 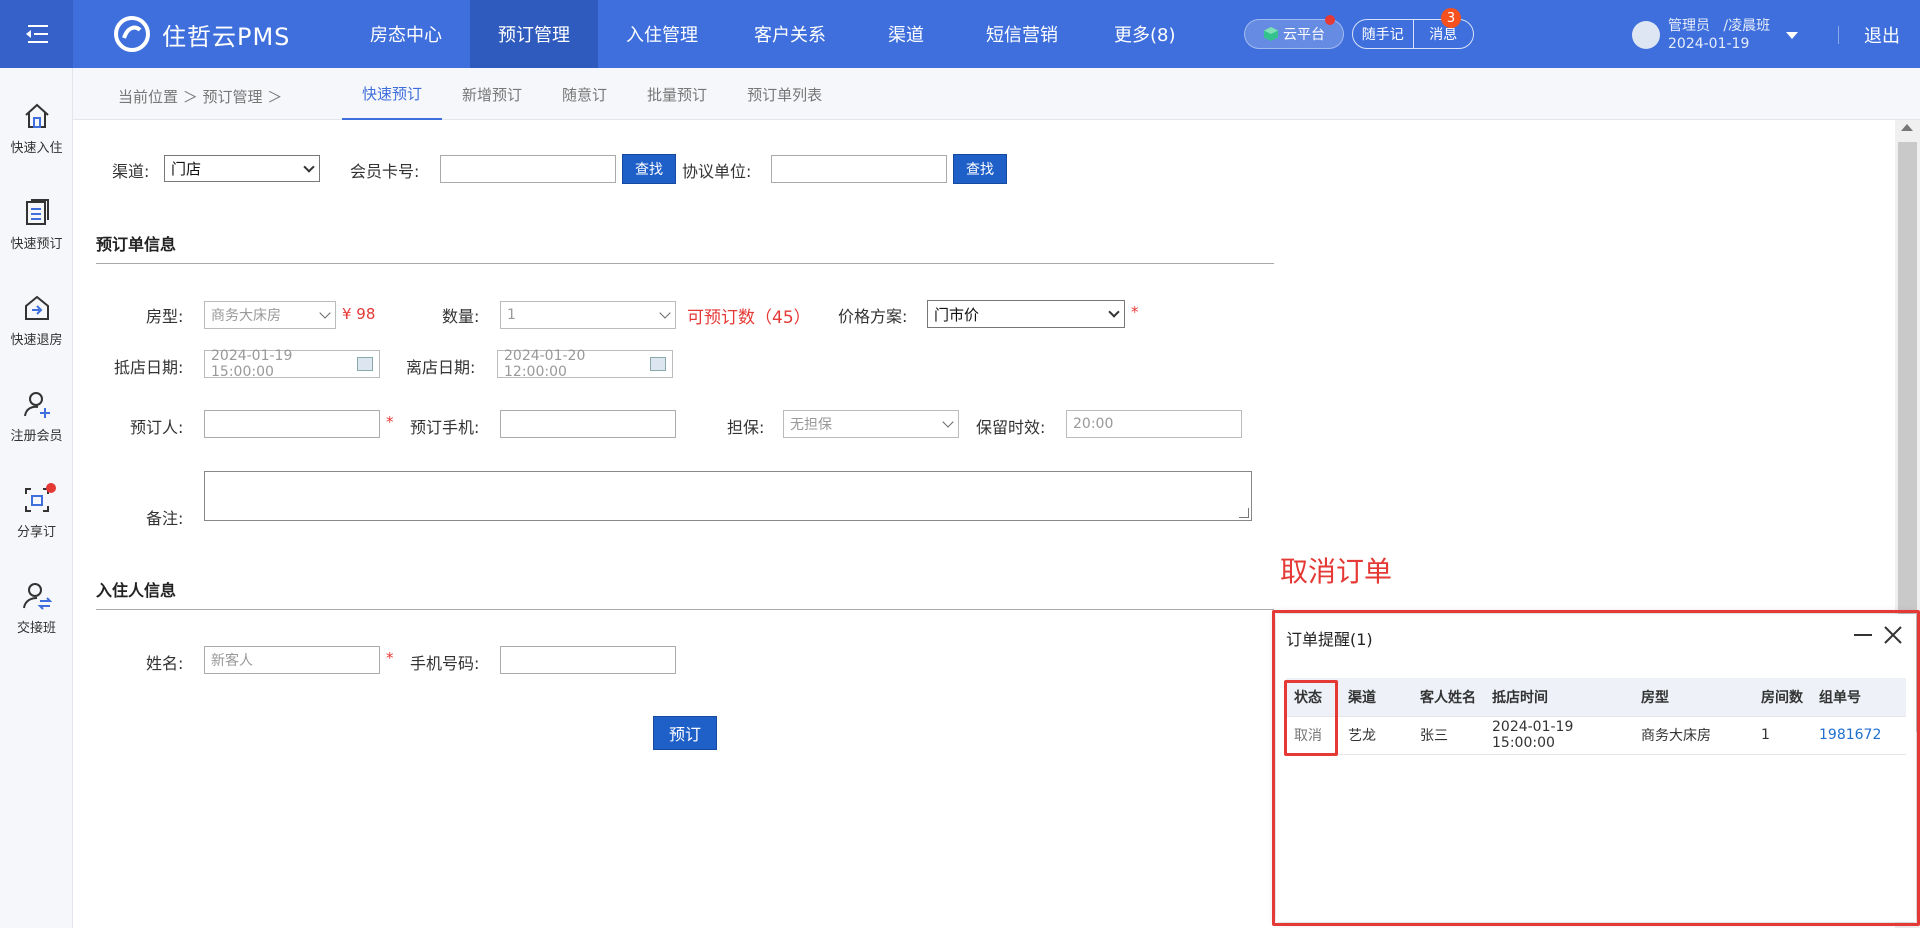 What do you see at coordinates (492, 94) in the screenshot?
I see `tab-new-booking: 新增预订` at bounding box center [492, 94].